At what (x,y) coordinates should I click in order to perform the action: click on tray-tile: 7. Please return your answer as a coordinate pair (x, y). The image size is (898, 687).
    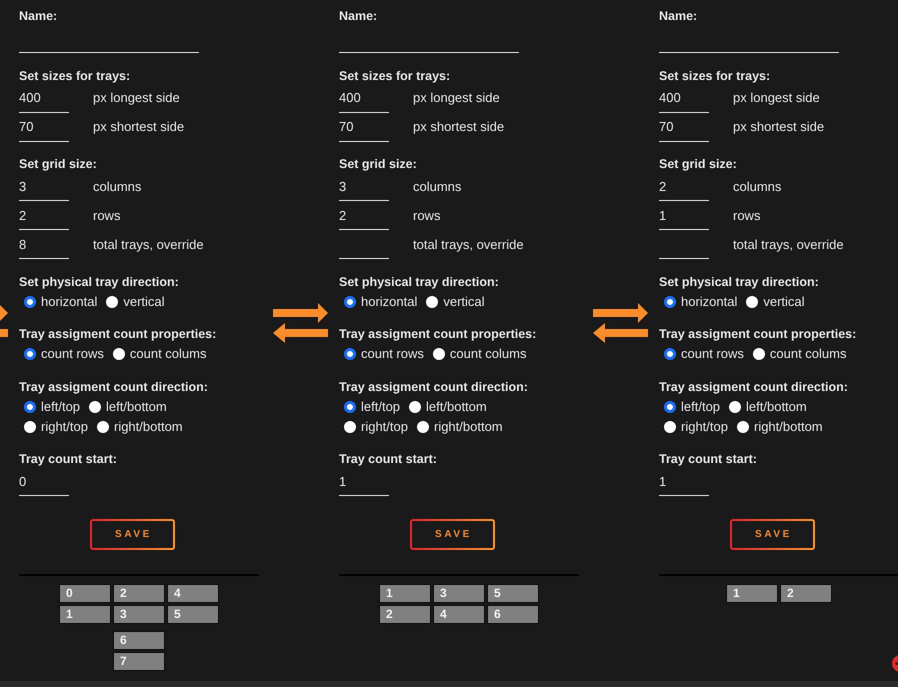
    Looking at the image, I should click on (139, 661).